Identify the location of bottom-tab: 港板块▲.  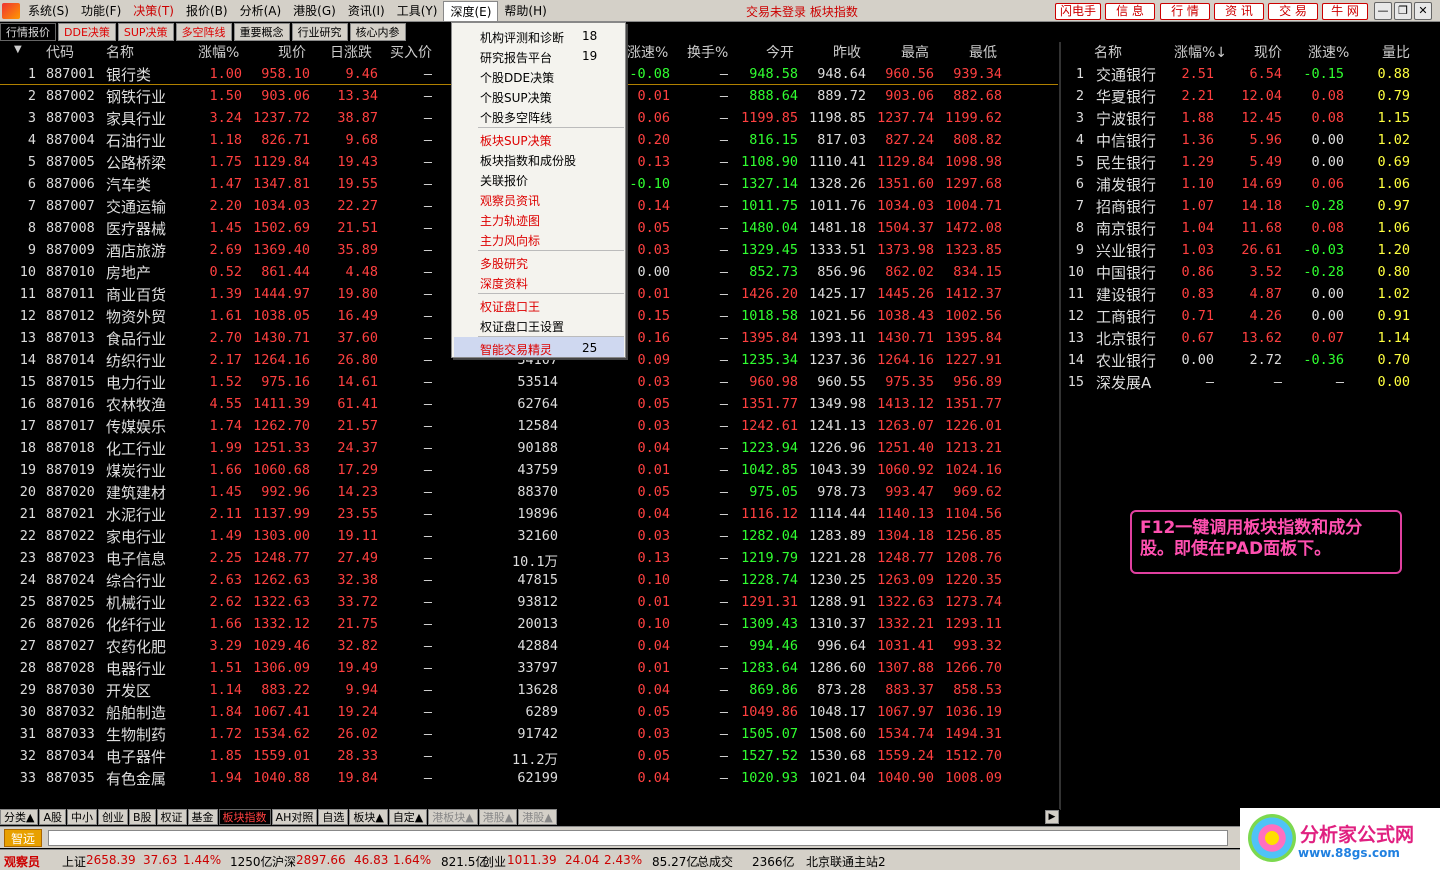
(453, 817).